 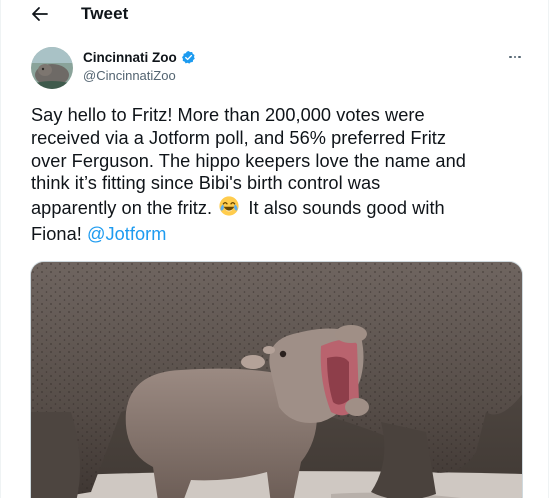 I want to click on author-display-name: Cincinnati Zoo, so click(x=130, y=57).